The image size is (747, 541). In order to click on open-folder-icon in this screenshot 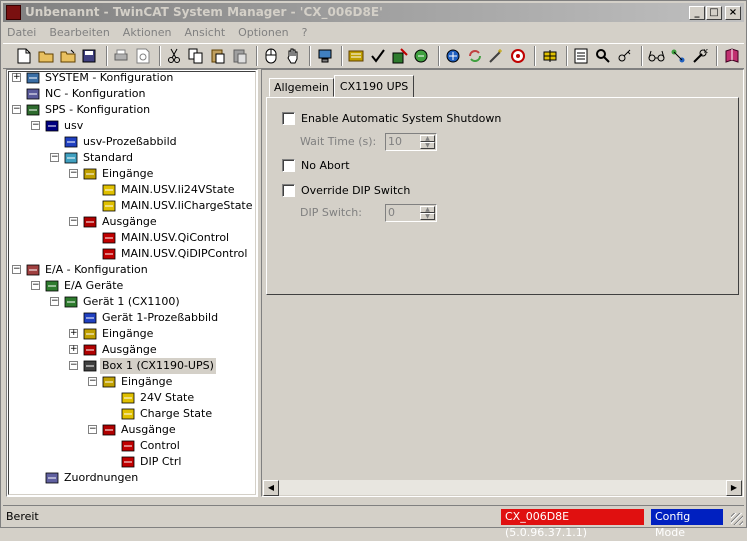, I will do `click(46, 56)`.